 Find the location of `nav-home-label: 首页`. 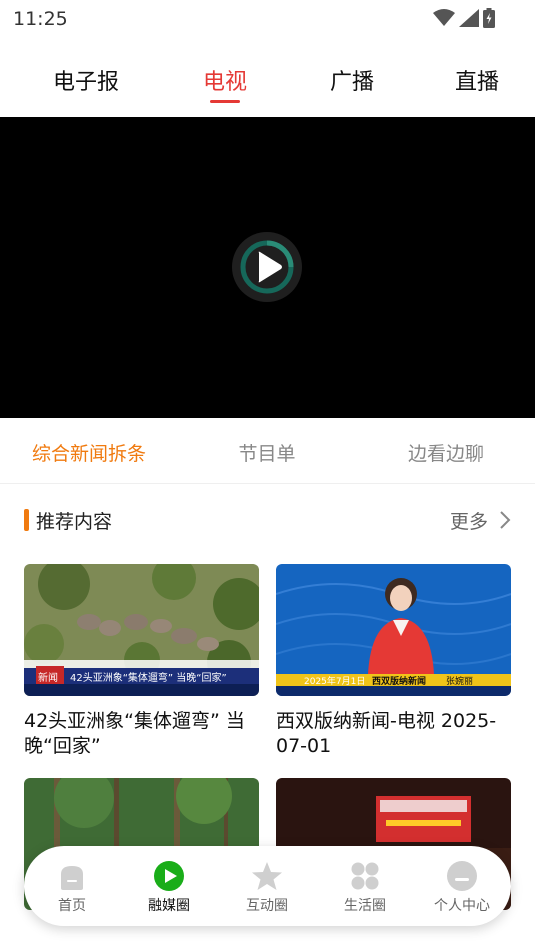

nav-home-label: 首页 is located at coordinates (72, 906).